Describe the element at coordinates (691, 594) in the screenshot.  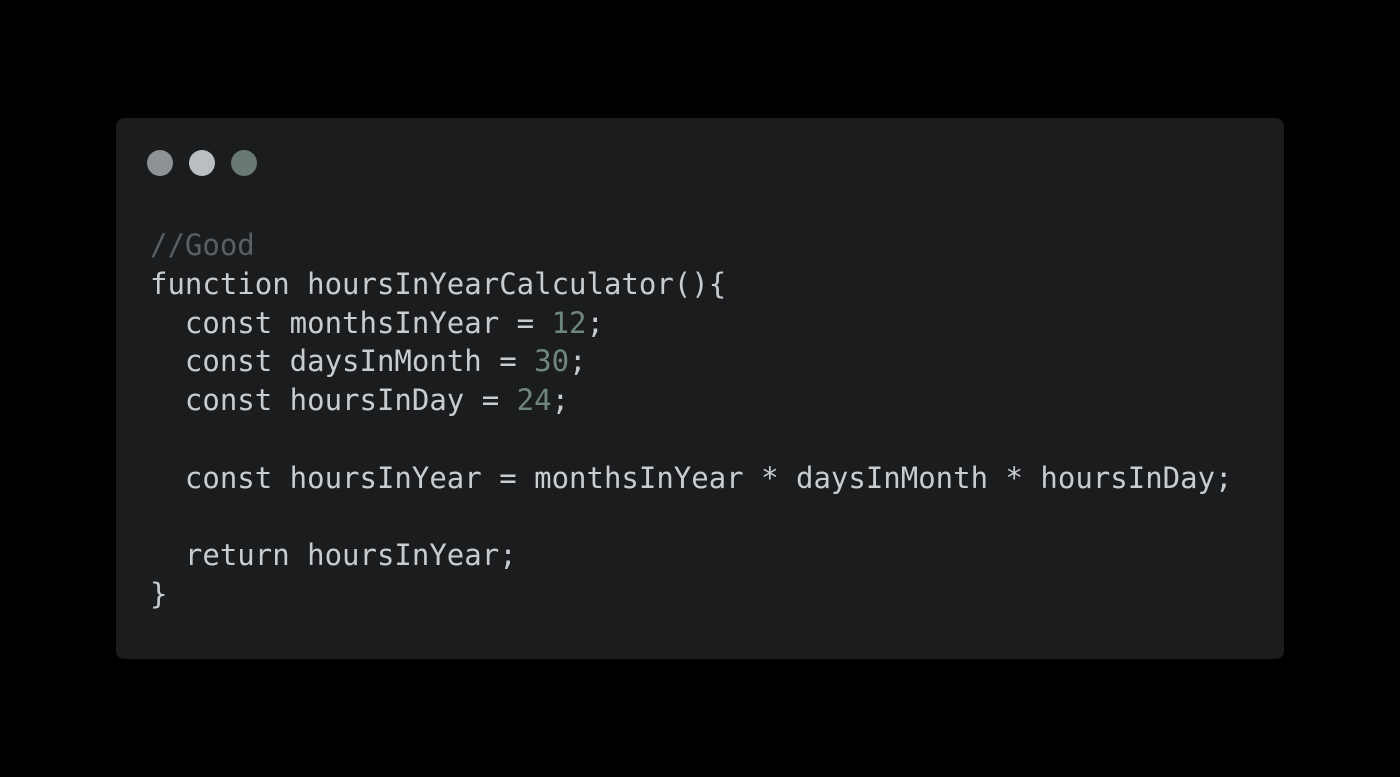
I see `code-line: }` at that location.